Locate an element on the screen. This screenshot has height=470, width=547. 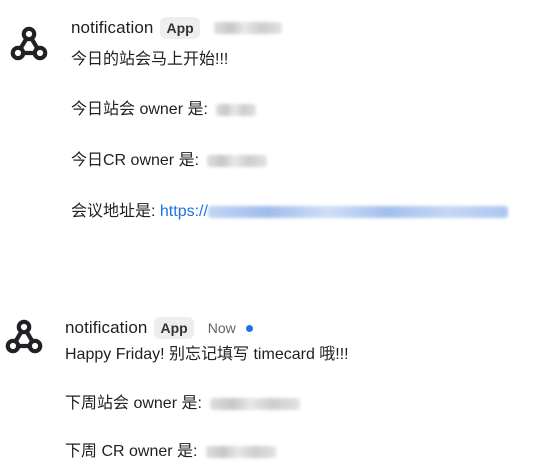
message-line-label: 今日CR owner 是: is located at coordinates (135, 160).